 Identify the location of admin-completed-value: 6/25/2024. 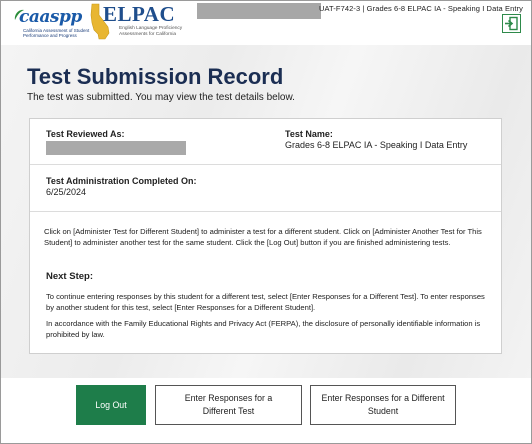
(66, 192).